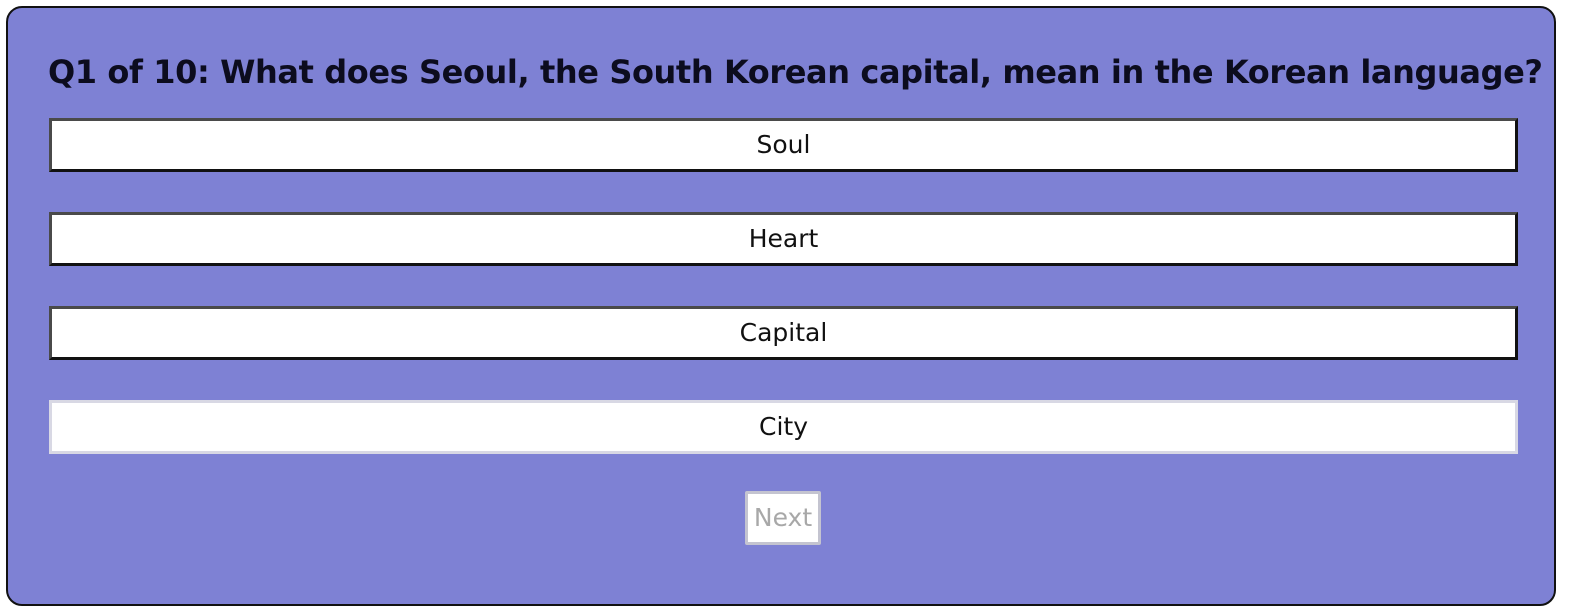  What do you see at coordinates (783, 239) in the screenshot?
I see `answer-option-heart: Heart` at bounding box center [783, 239].